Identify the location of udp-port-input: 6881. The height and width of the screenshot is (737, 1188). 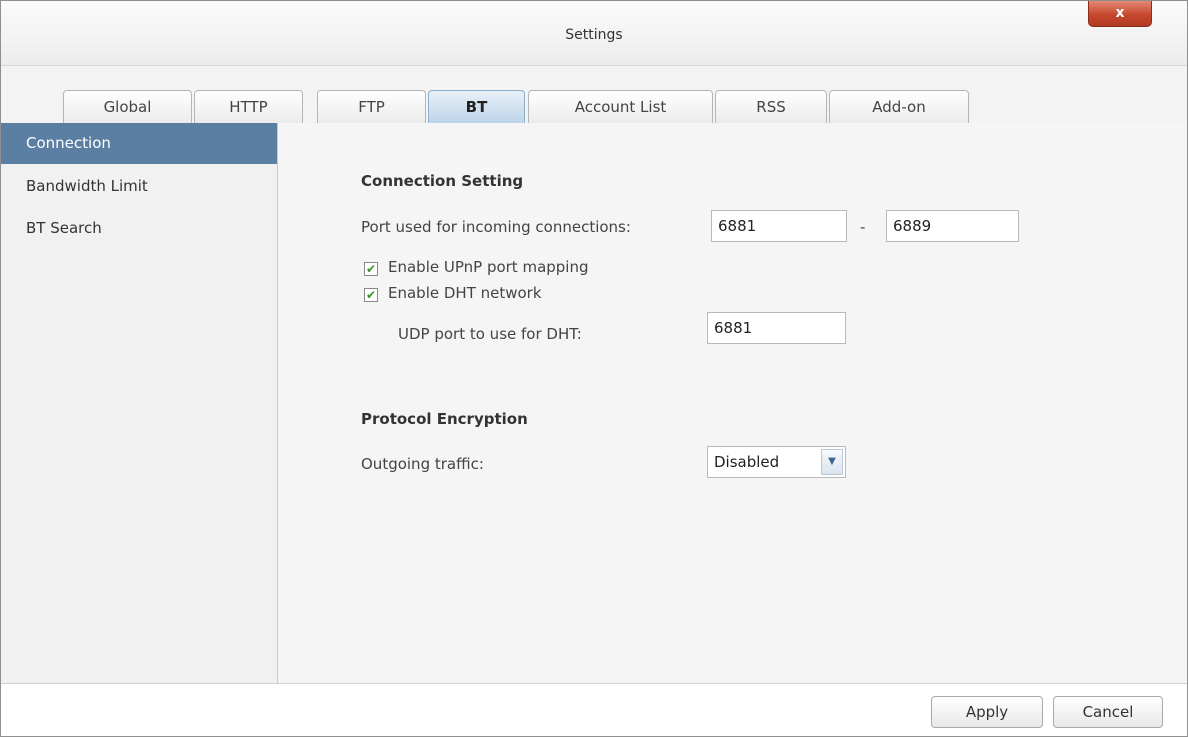
(776, 328).